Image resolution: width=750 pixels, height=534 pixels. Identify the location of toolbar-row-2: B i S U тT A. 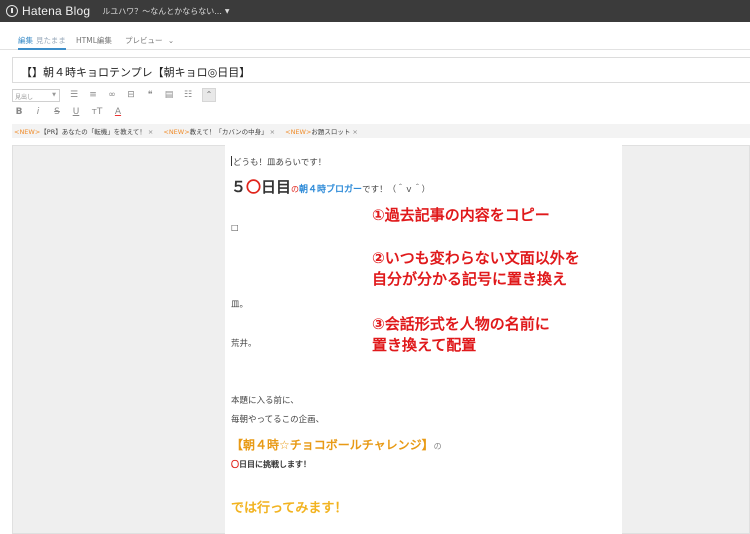
(73, 112).